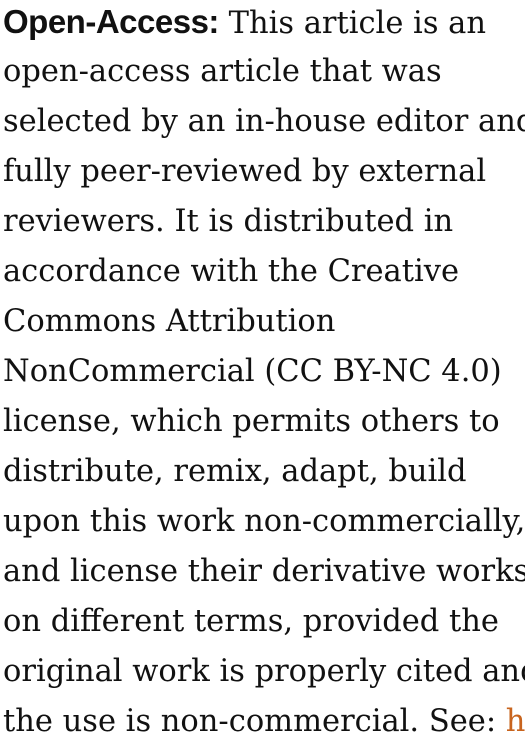  I want to click on notice-text-line: upon this work non-commercially,, so click(264, 521).